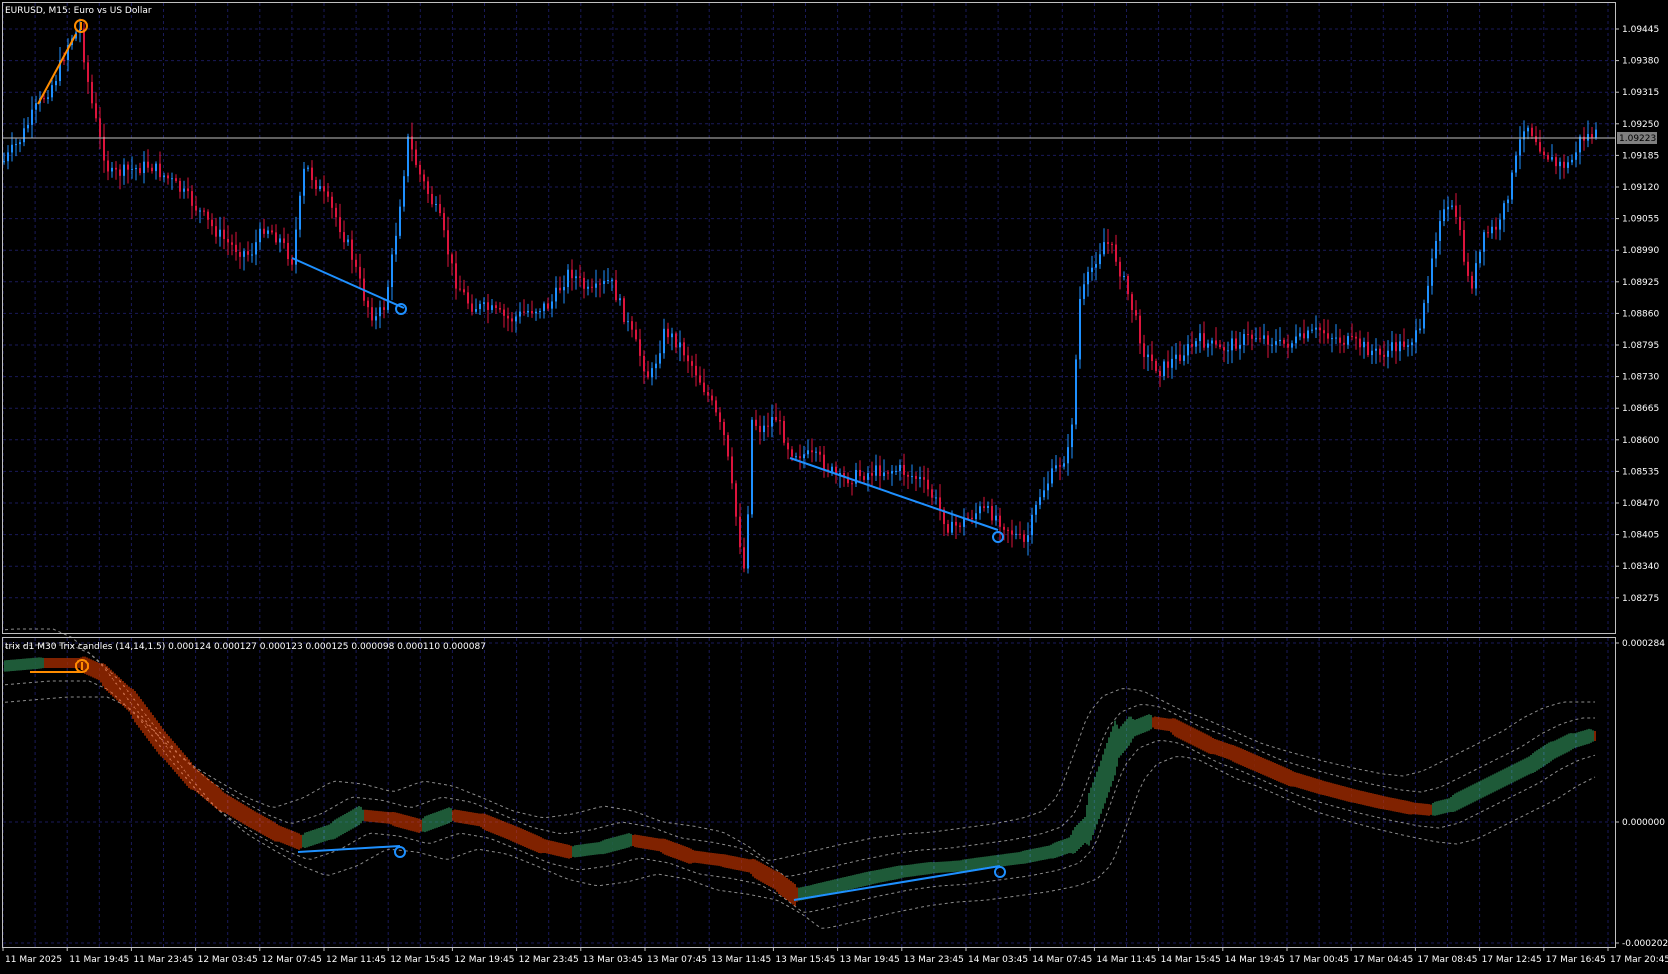 The height and width of the screenshot is (974, 1668). What do you see at coordinates (1255, 960) in the screenshot?
I see `time-label: 14 Mar 19:45` at bounding box center [1255, 960].